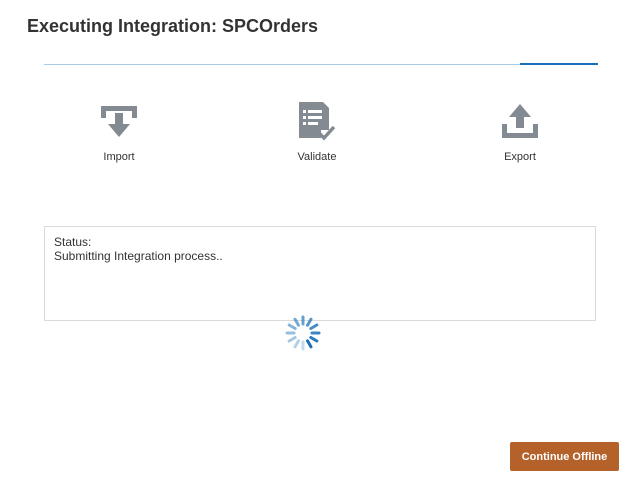 The width and height of the screenshot is (639, 487). Describe the element at coordinates (559, 64) in the screenshot. I see `progress-bar-fill` at that location.